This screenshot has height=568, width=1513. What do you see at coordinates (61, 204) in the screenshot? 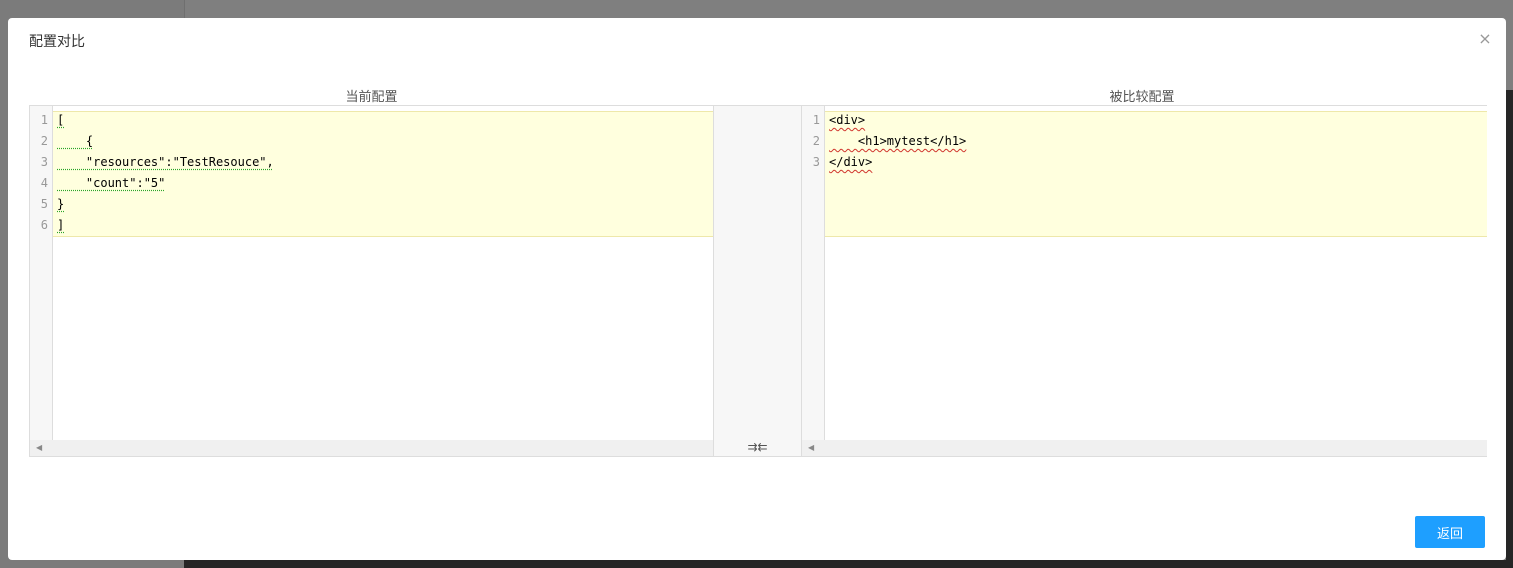
I see `code-line: }` at bounding box center [61, 204].